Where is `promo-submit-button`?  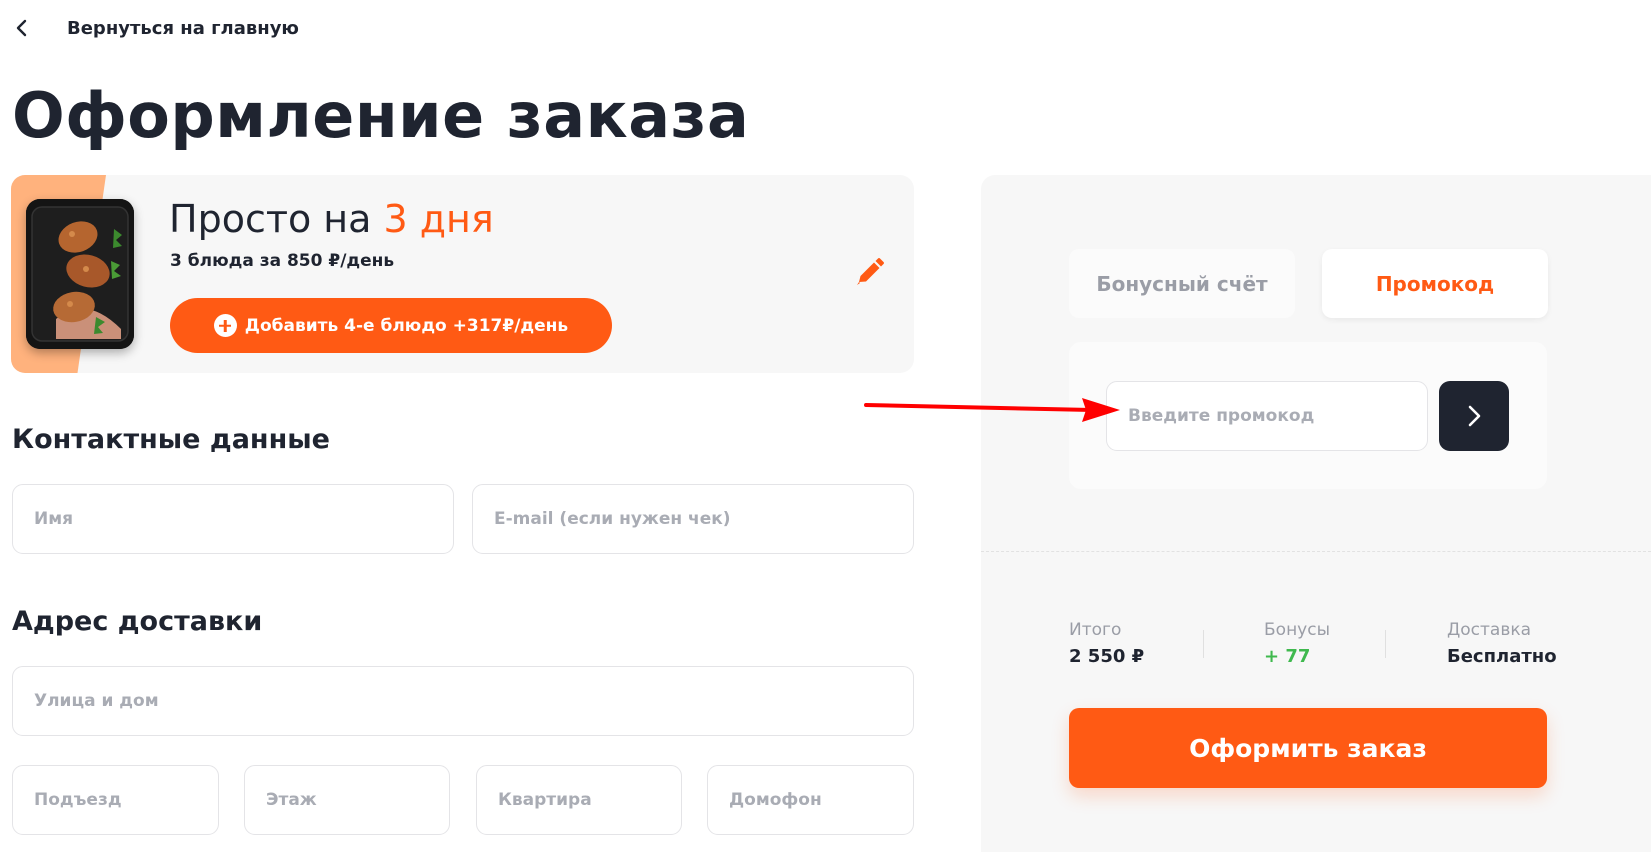 promo-submit-button is located at coordinates (1474, 416).